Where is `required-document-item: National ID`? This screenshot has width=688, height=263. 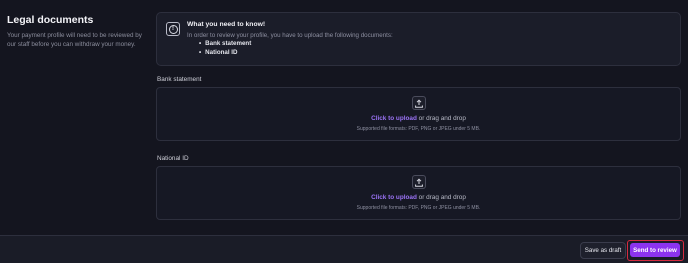 required-document-item: National ID is located at coordinates (225, 53).